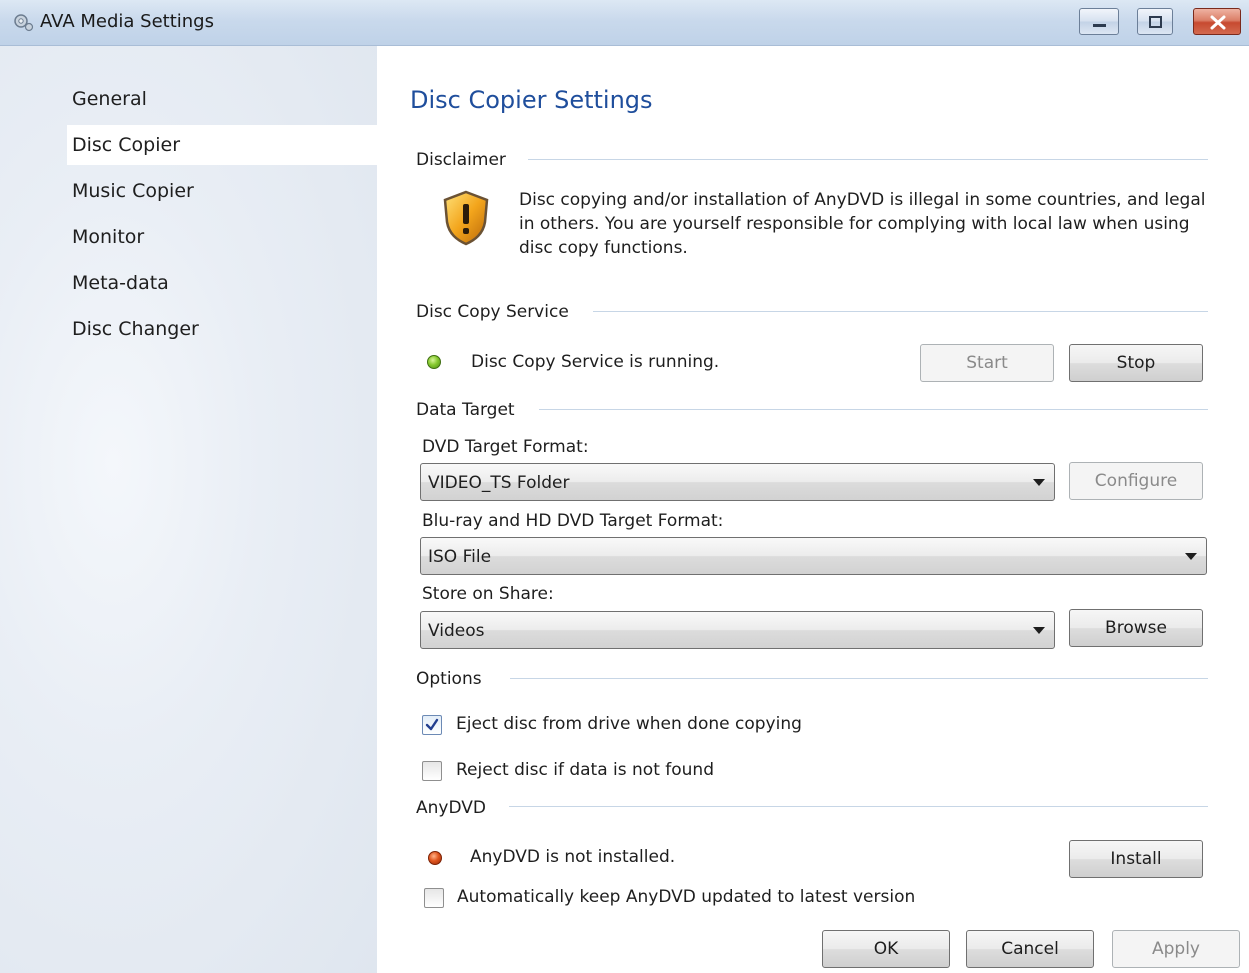  I want to click on cancel-button: Cancel, so click(1030, 949).